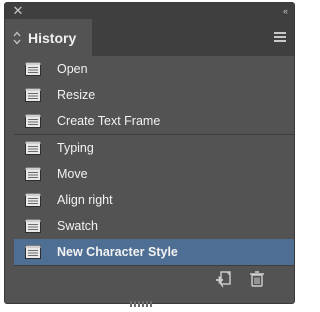  What do you see at coordinates (154, 200) in the screenshot?
I see `history-state-row: Align right` at bounding box center [154, 200].